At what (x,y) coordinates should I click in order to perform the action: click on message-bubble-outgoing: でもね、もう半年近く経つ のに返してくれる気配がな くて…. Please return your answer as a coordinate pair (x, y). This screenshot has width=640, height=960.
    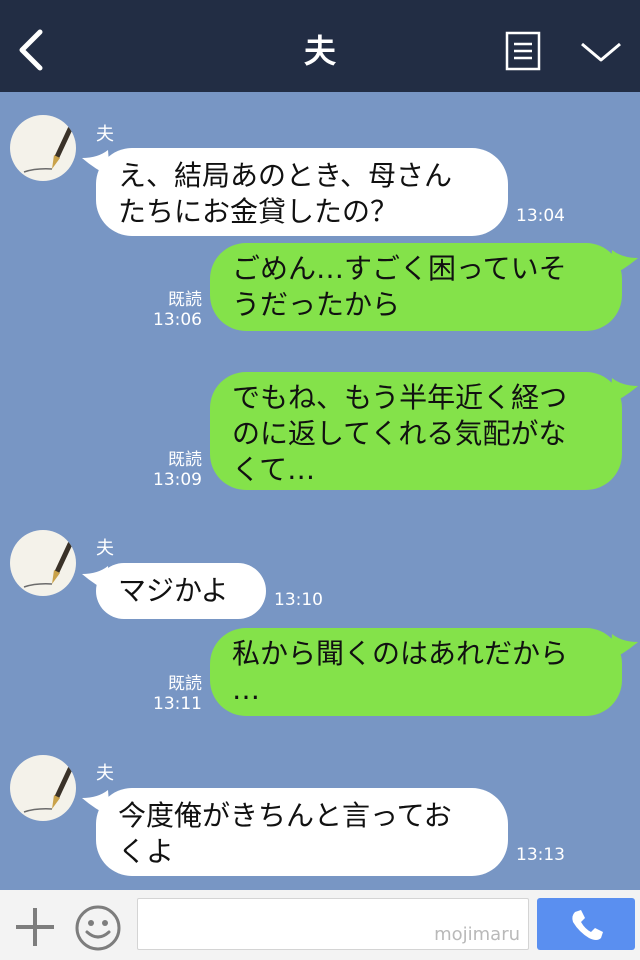
    Looking at the image, I should click on (416, 431).